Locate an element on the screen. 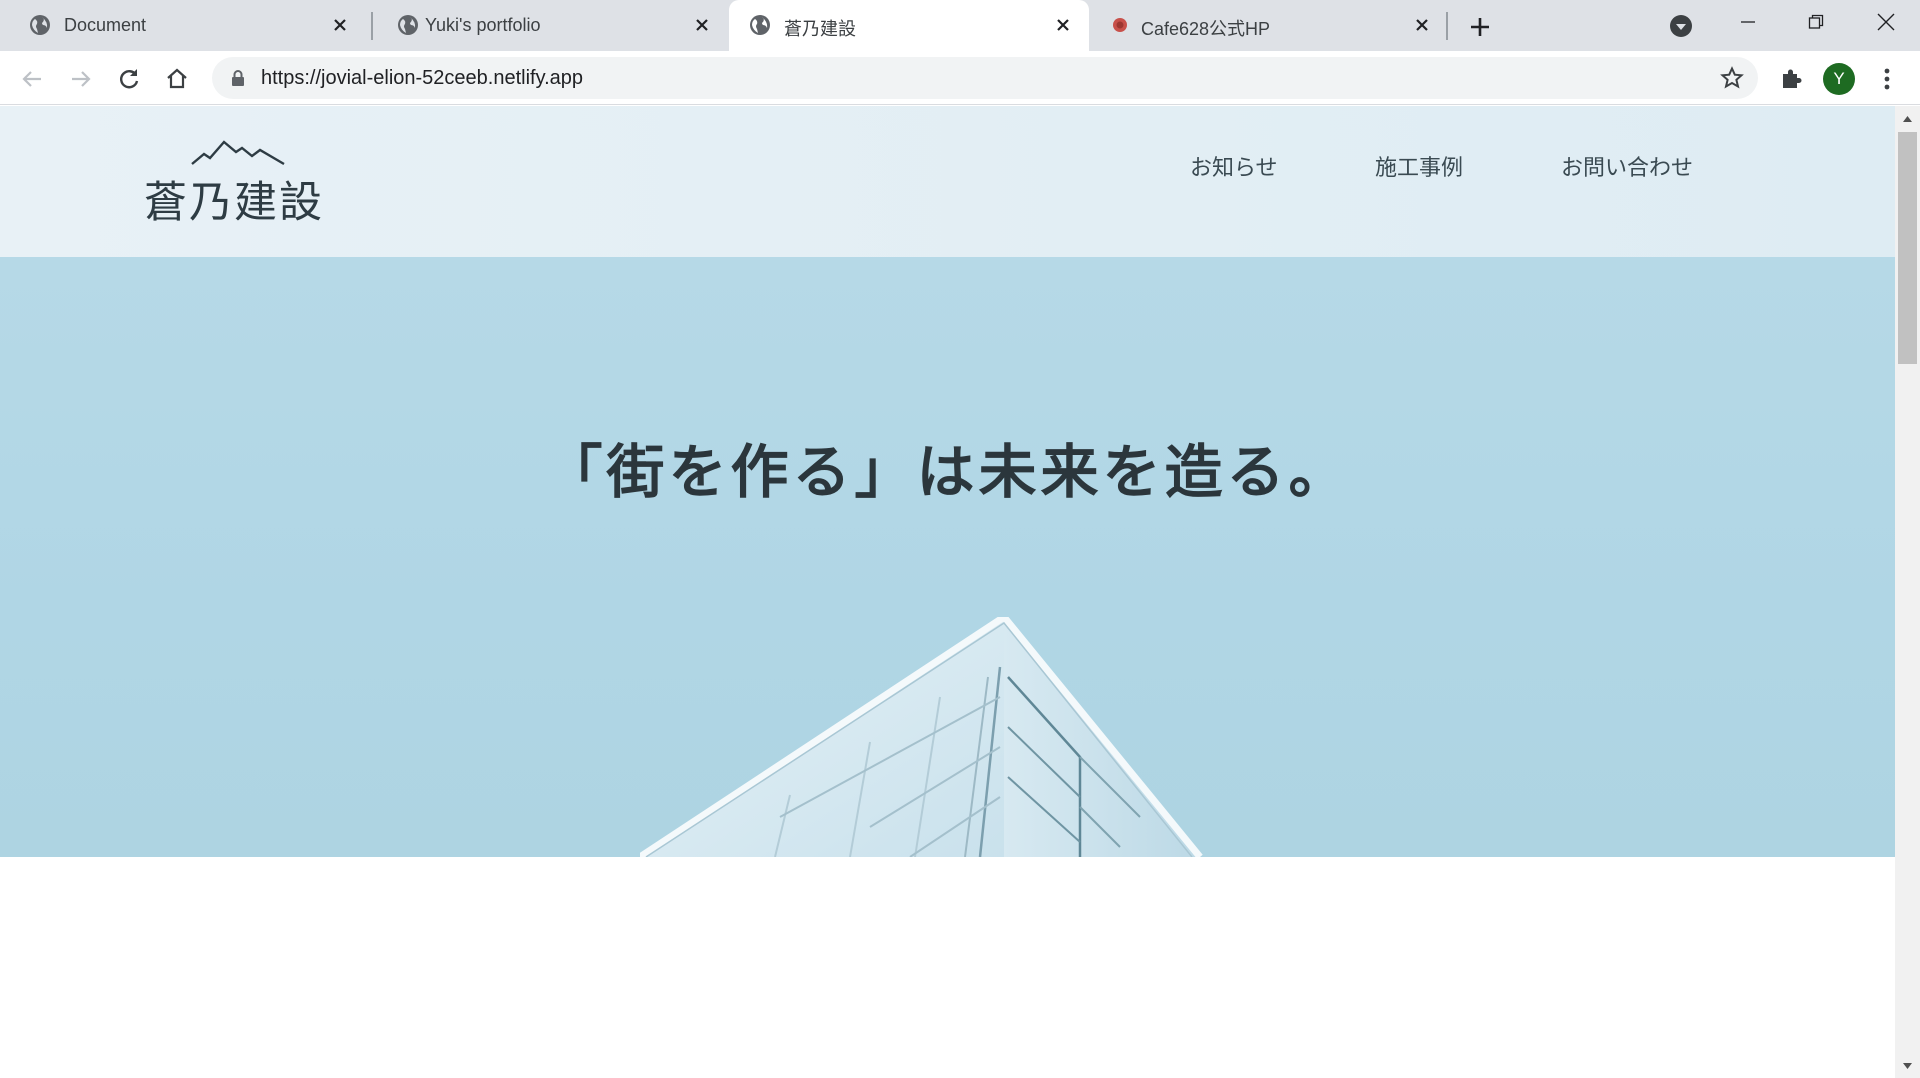  scroll-down-arrow is located at coordinates (1907, 1065).